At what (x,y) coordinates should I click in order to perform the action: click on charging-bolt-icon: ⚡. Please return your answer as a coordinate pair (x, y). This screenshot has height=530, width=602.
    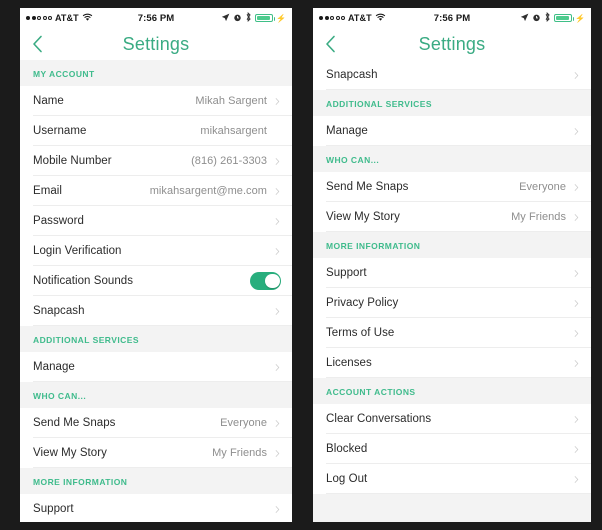
    Looking at the image, I should click on (580, 18).